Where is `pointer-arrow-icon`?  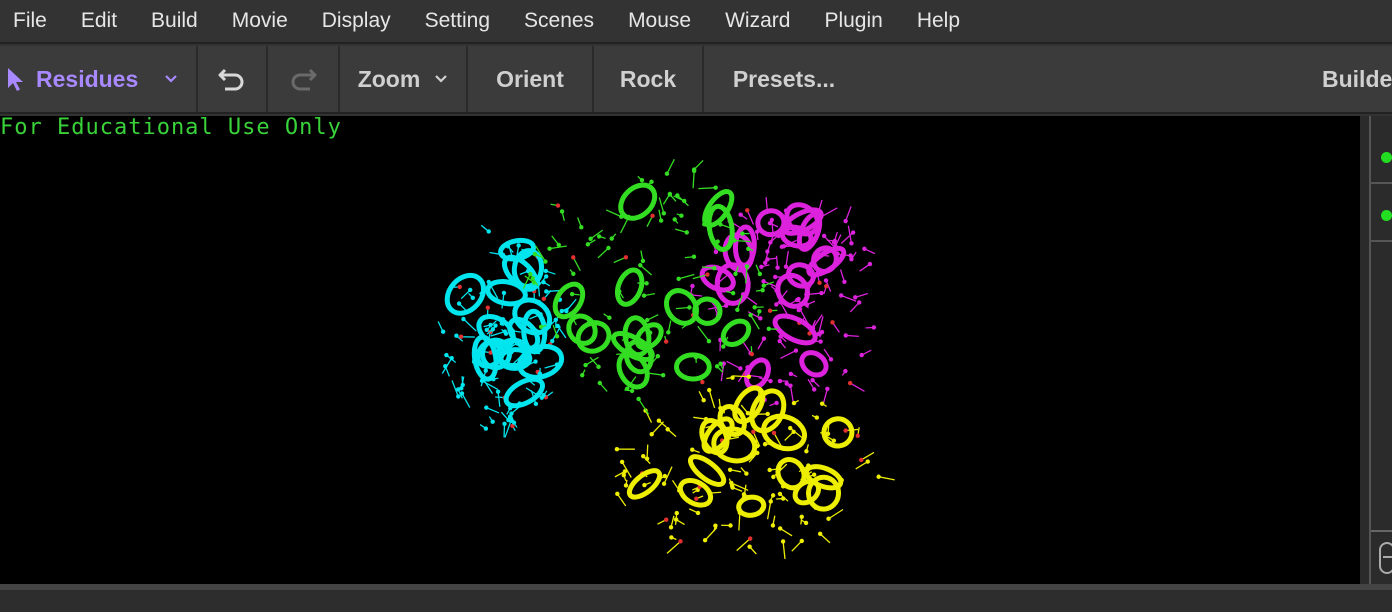 pointer-arrow-icon is located at coordinates (15, 79).